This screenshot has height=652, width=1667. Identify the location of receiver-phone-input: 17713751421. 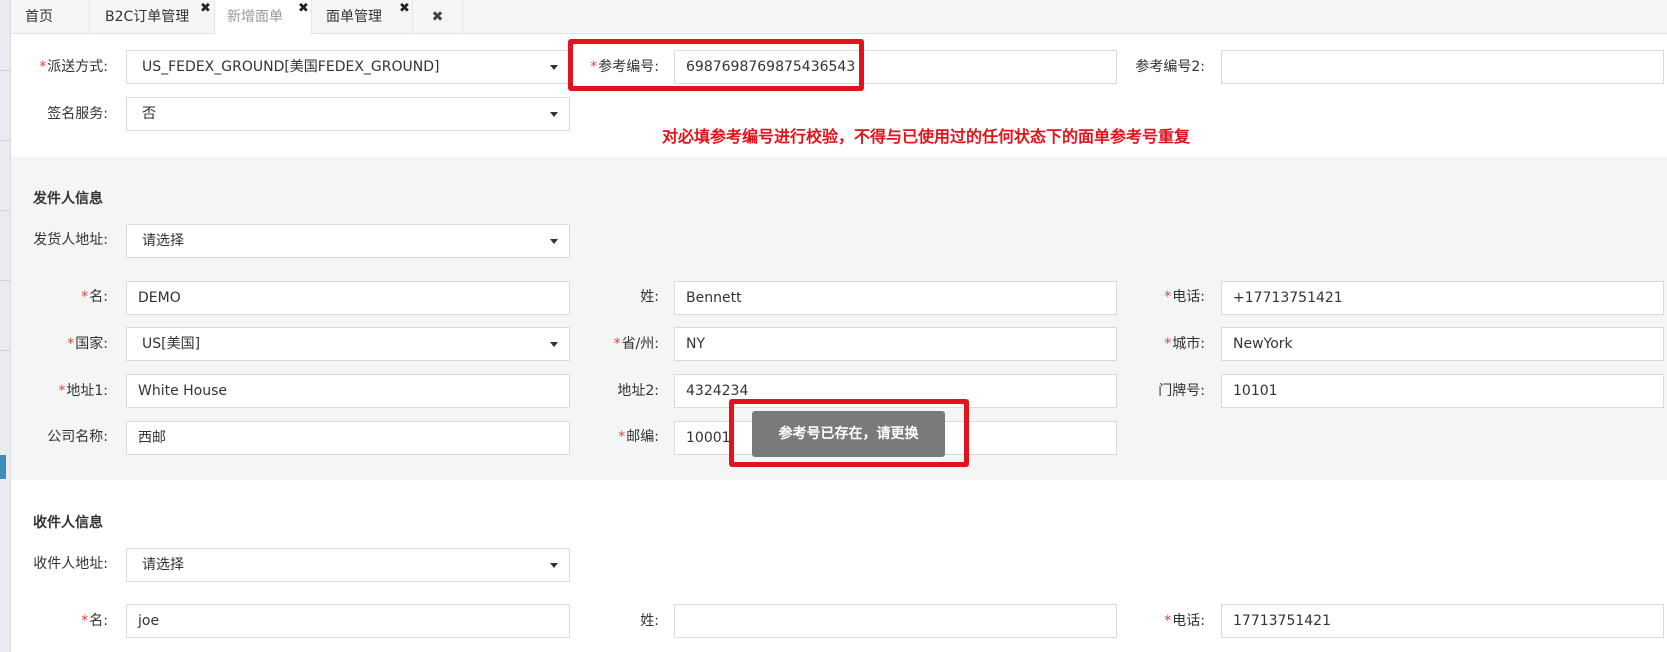
(1442, 621).